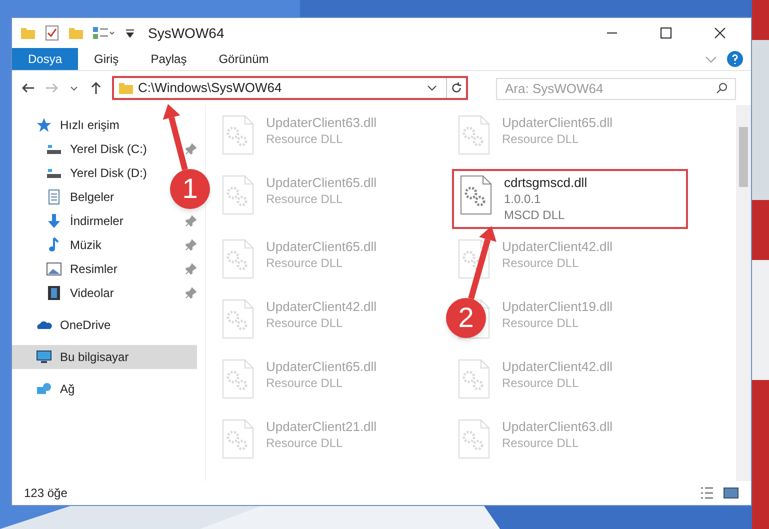 Image resolution: width=769 pixels, height=529 pixels. I want to click on file-description: MSCD DLL, so click(534, 215).